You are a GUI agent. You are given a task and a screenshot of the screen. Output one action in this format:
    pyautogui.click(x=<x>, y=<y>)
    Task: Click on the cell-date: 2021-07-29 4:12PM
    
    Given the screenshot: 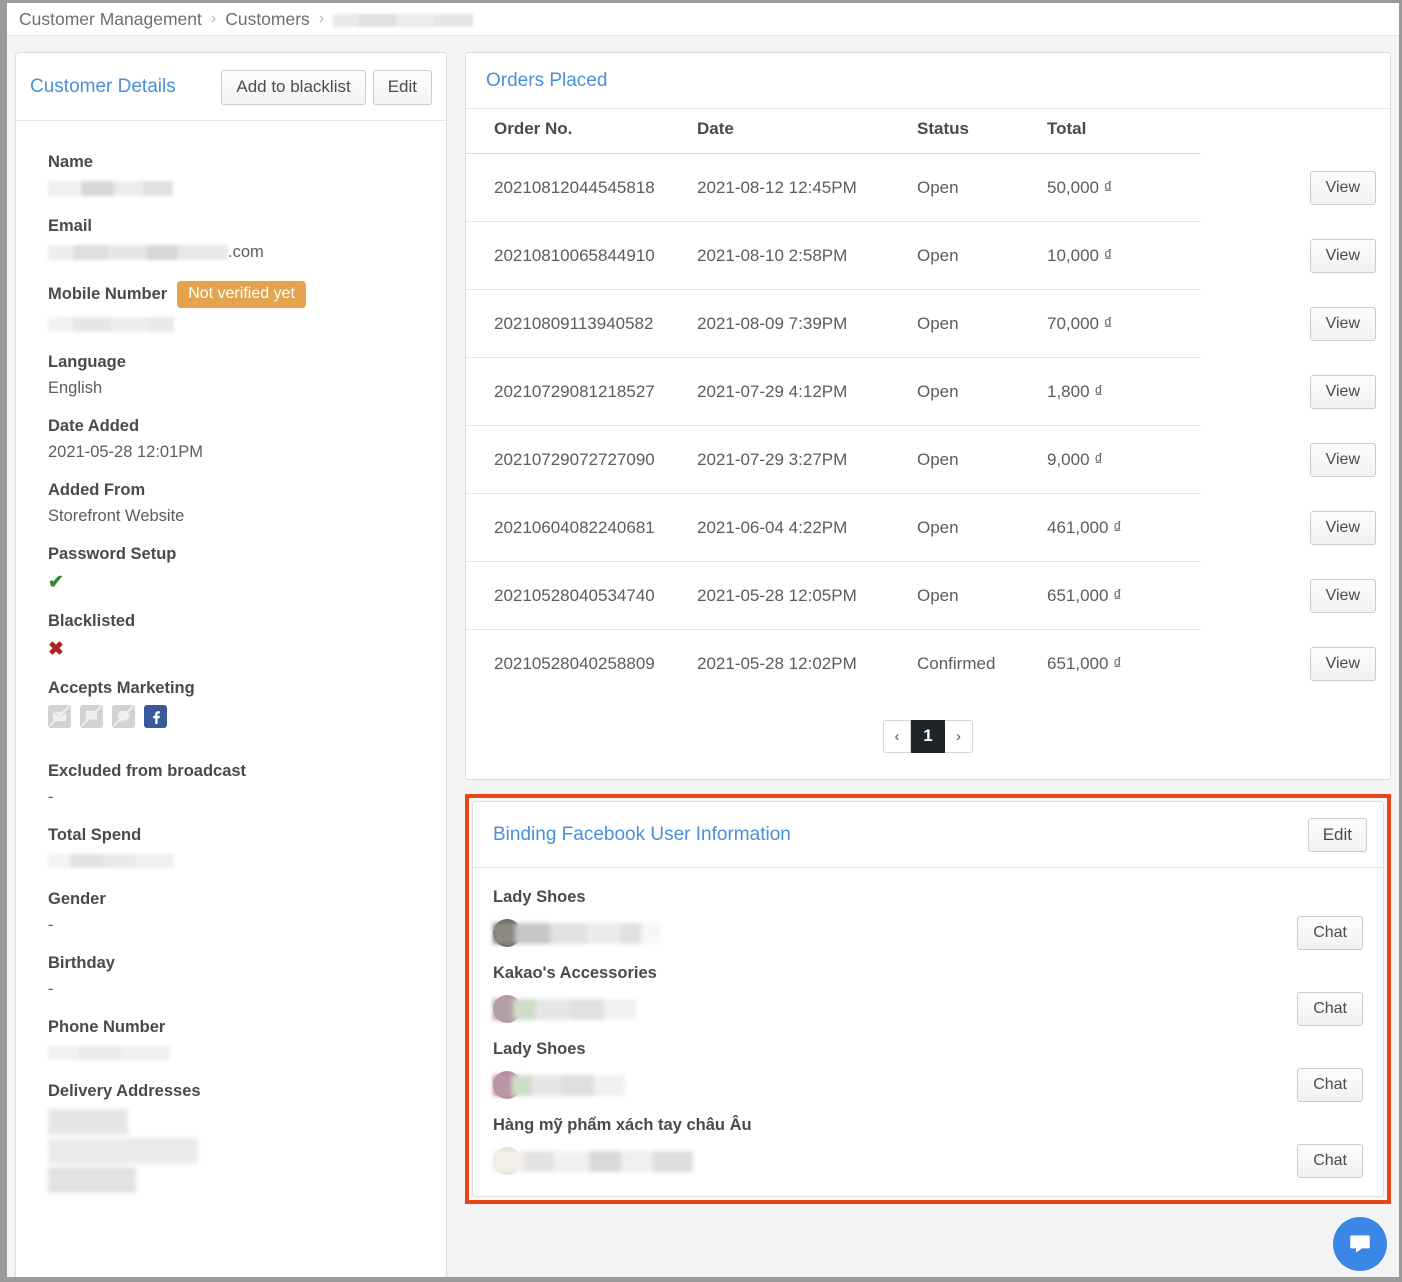 What is the action you would take?
    pyautogui.click(x=801, y=391)
    